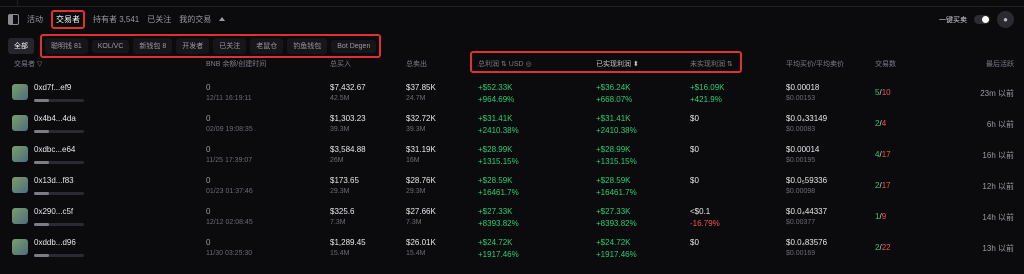  I want to click on cell-bought: $3,584.88, so click(348, 149).